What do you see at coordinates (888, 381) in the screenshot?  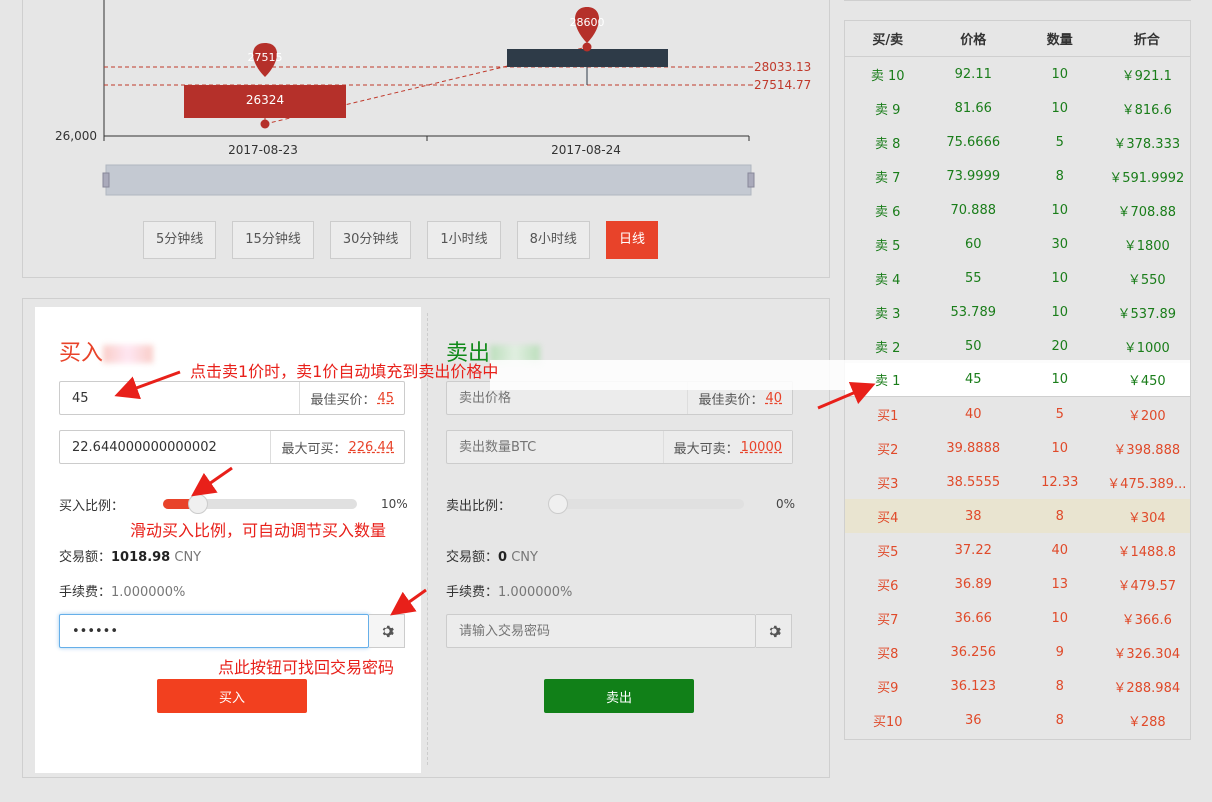 I see `order-side: 卖 1` at bounding box center [888, 381].